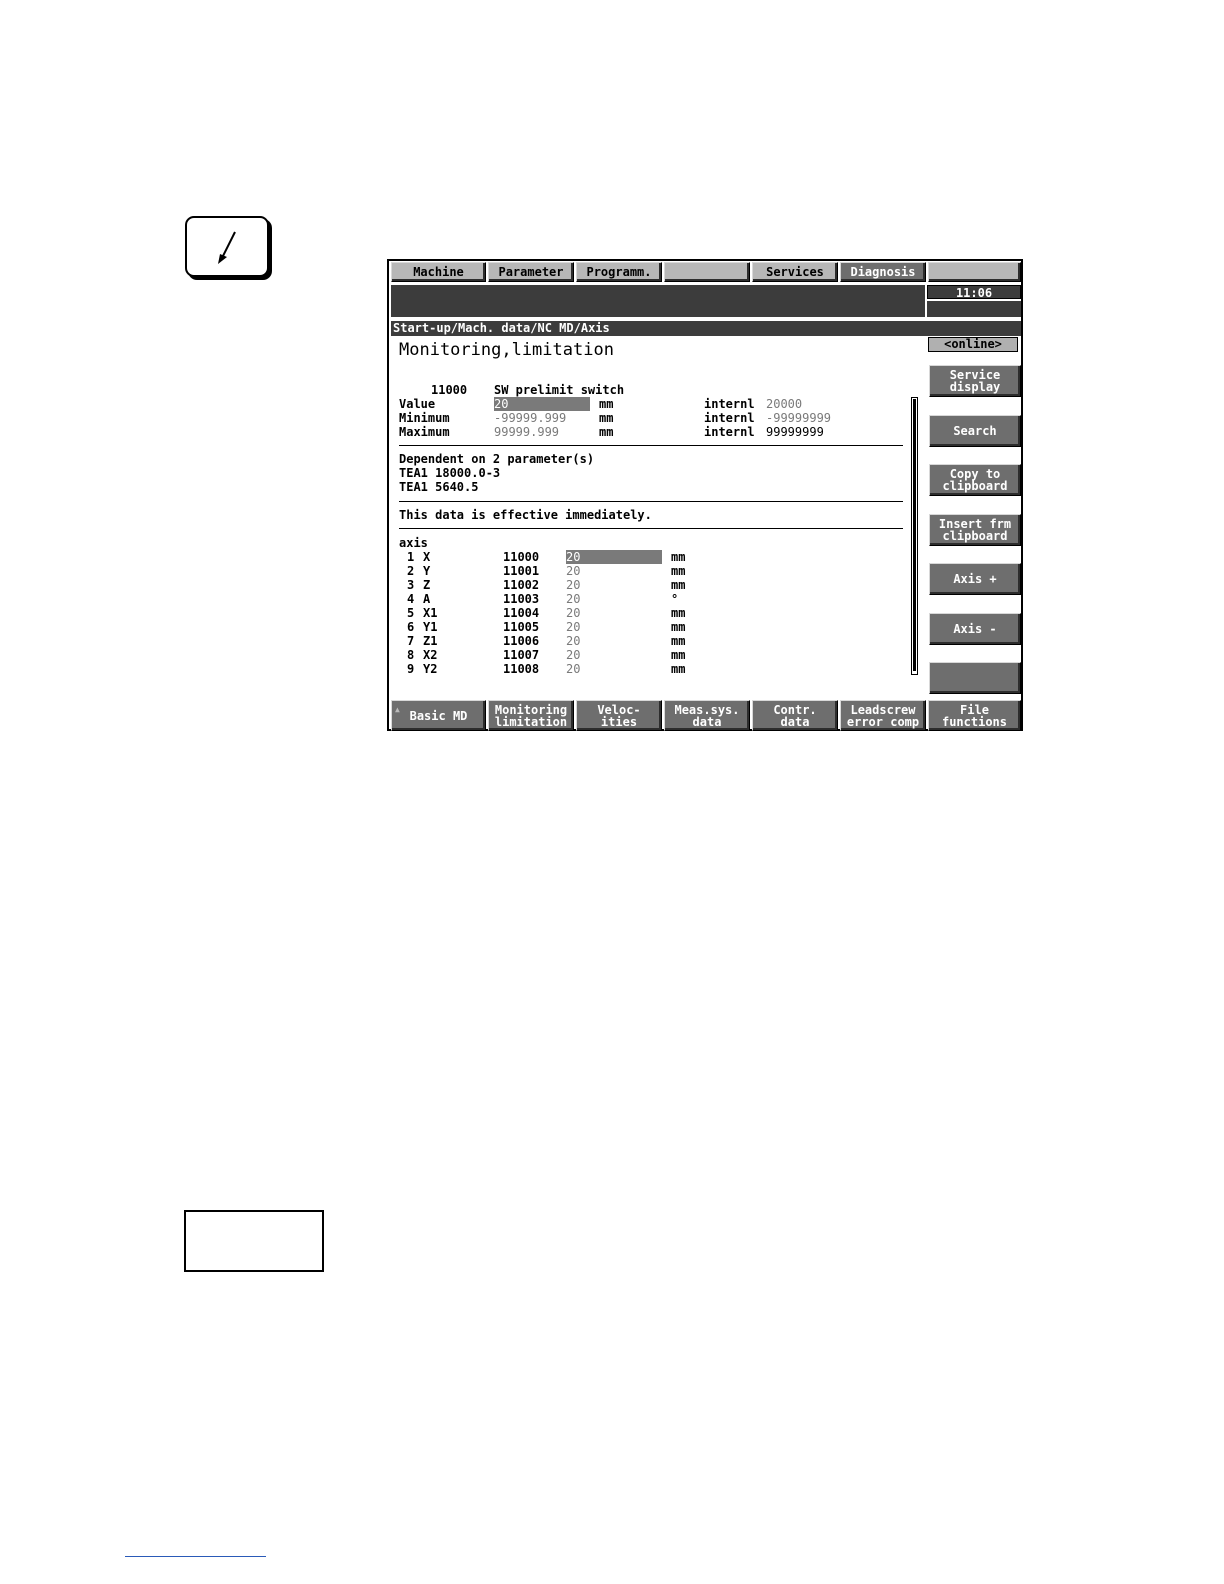  I want to click on online-status-badge: <online>, so click(973, 344).